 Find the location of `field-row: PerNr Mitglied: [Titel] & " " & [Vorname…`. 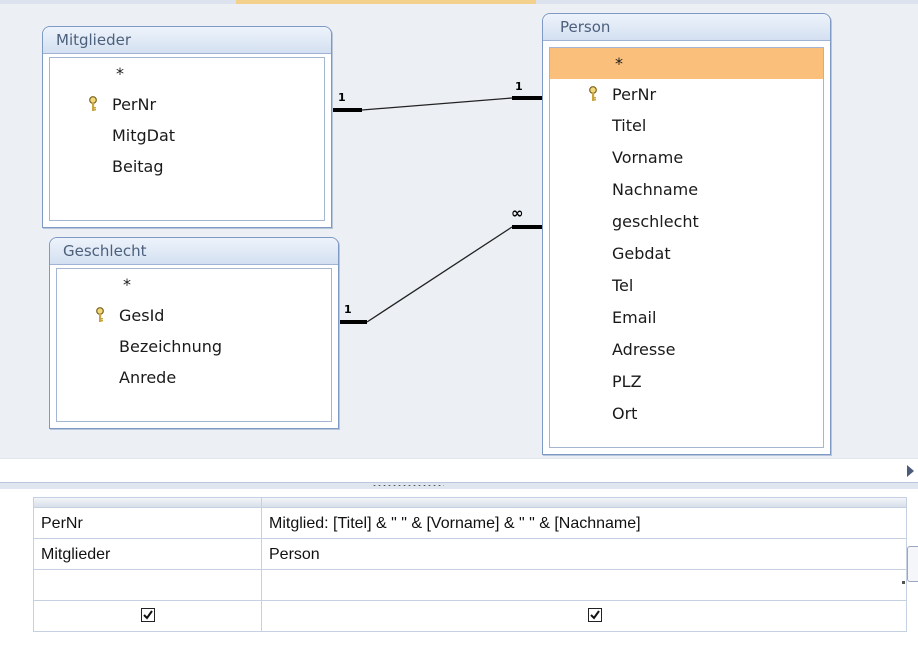

field-row: PerNr Mitglied: [Titel] & " " & [Vorname… is located at coordinates (470, 523).